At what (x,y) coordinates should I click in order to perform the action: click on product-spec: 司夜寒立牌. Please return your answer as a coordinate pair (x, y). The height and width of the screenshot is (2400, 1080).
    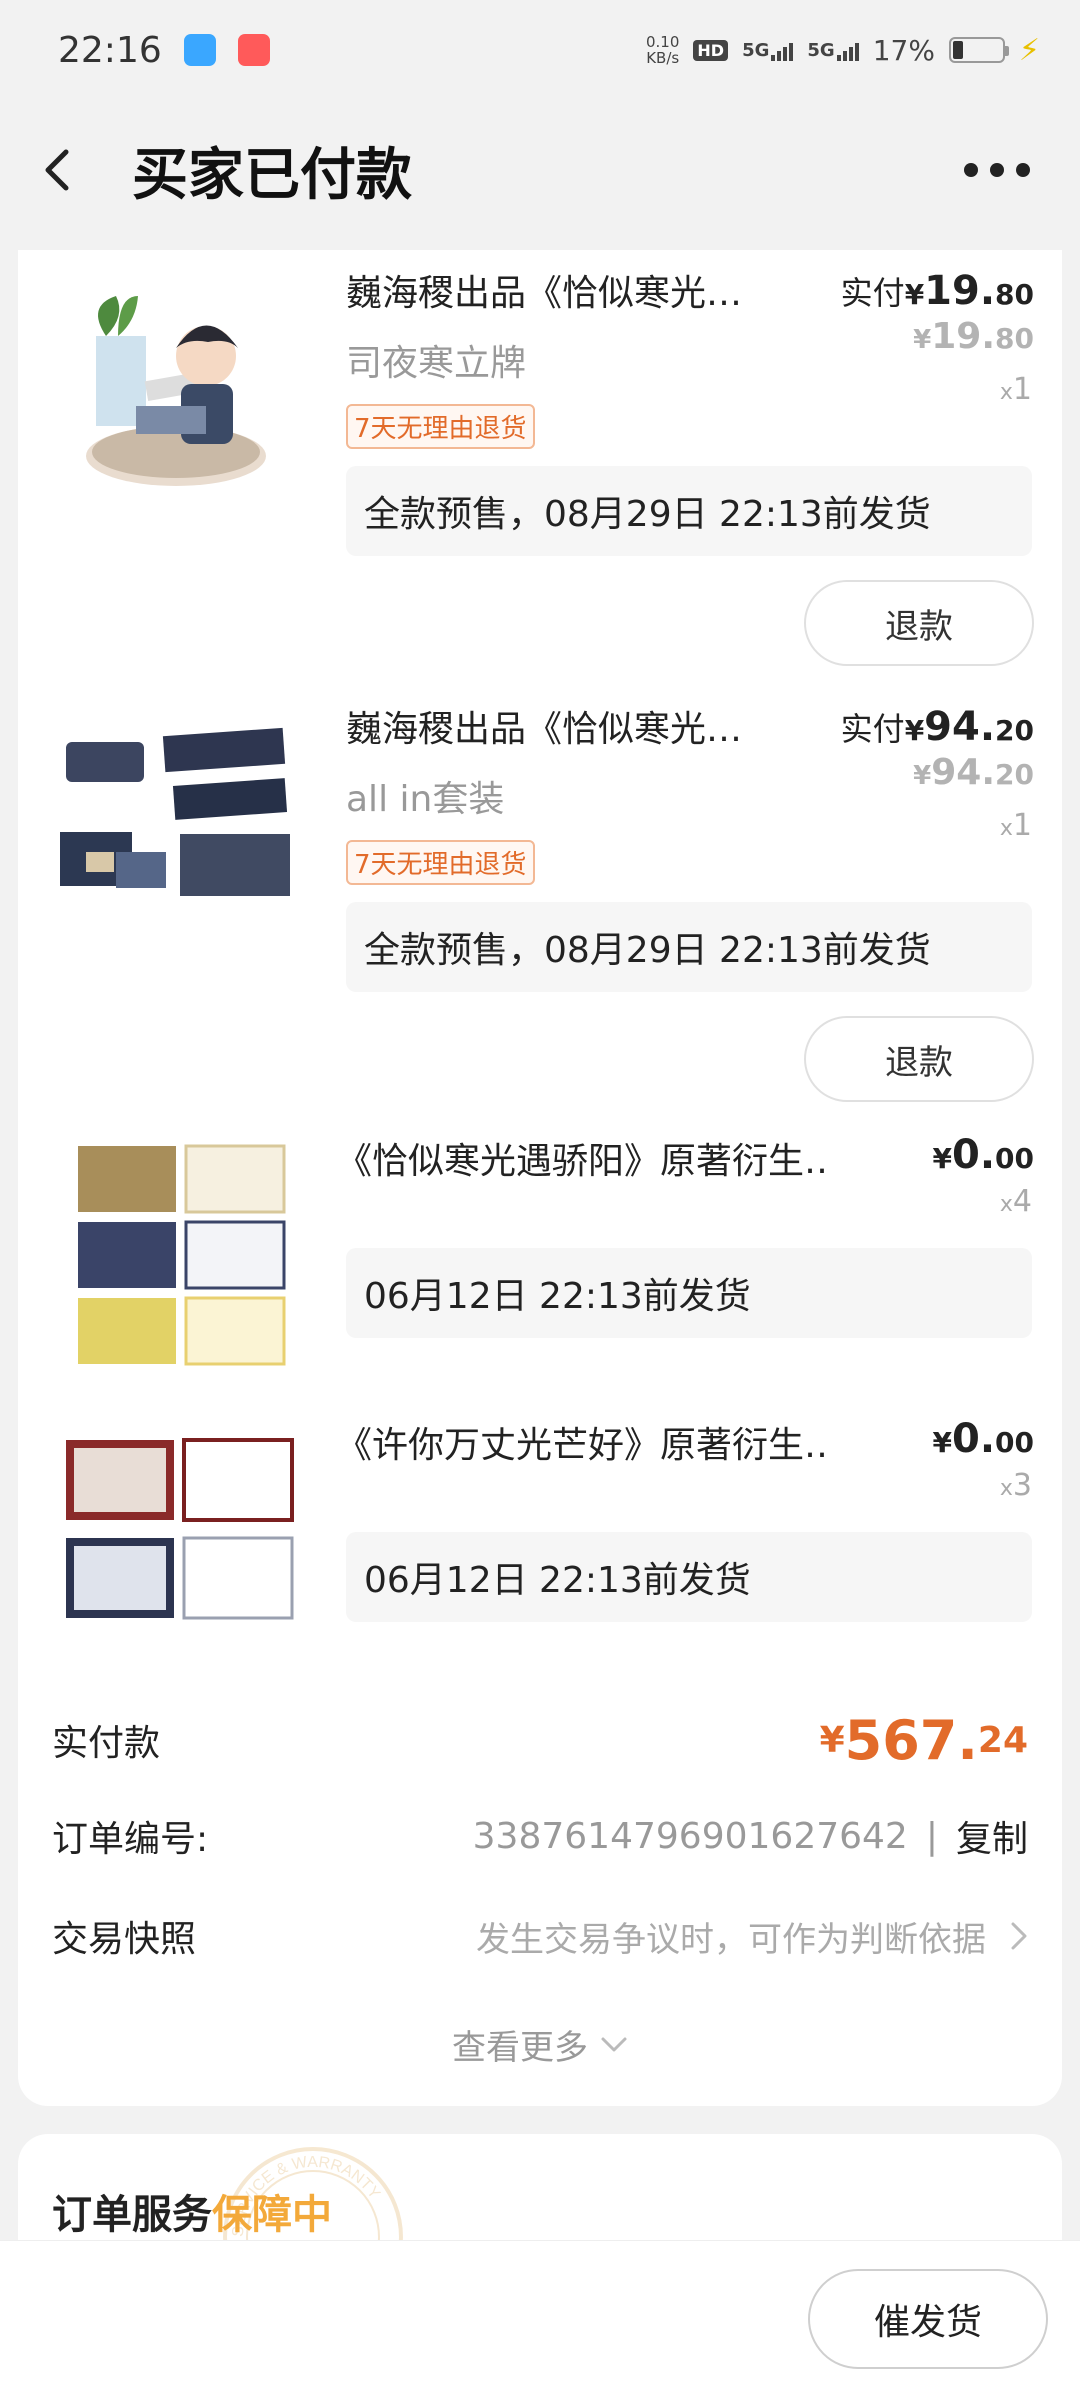
    Looking at the image, I should click on (436, 363).